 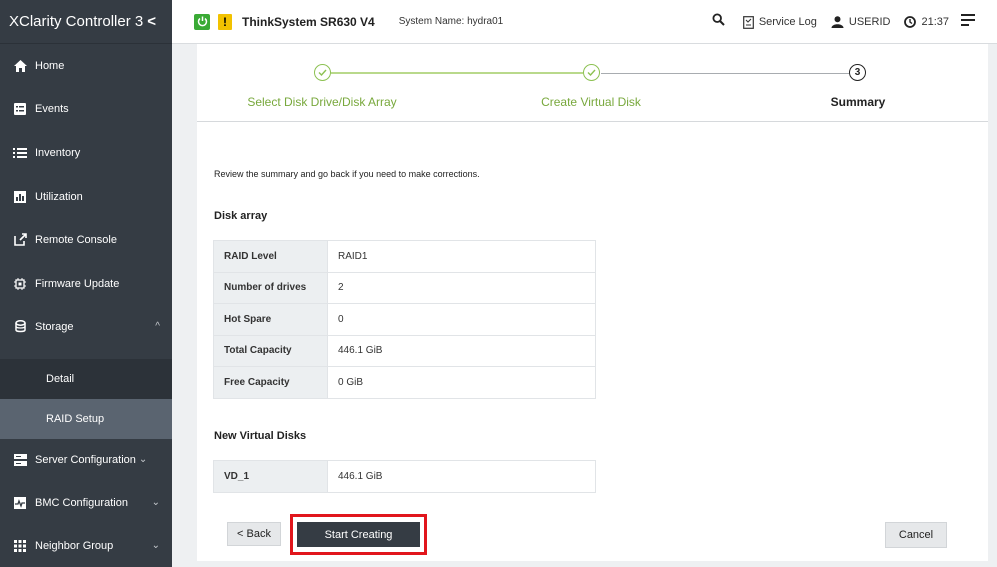 I want to click on menu-icon, so click(x=968, y=22).